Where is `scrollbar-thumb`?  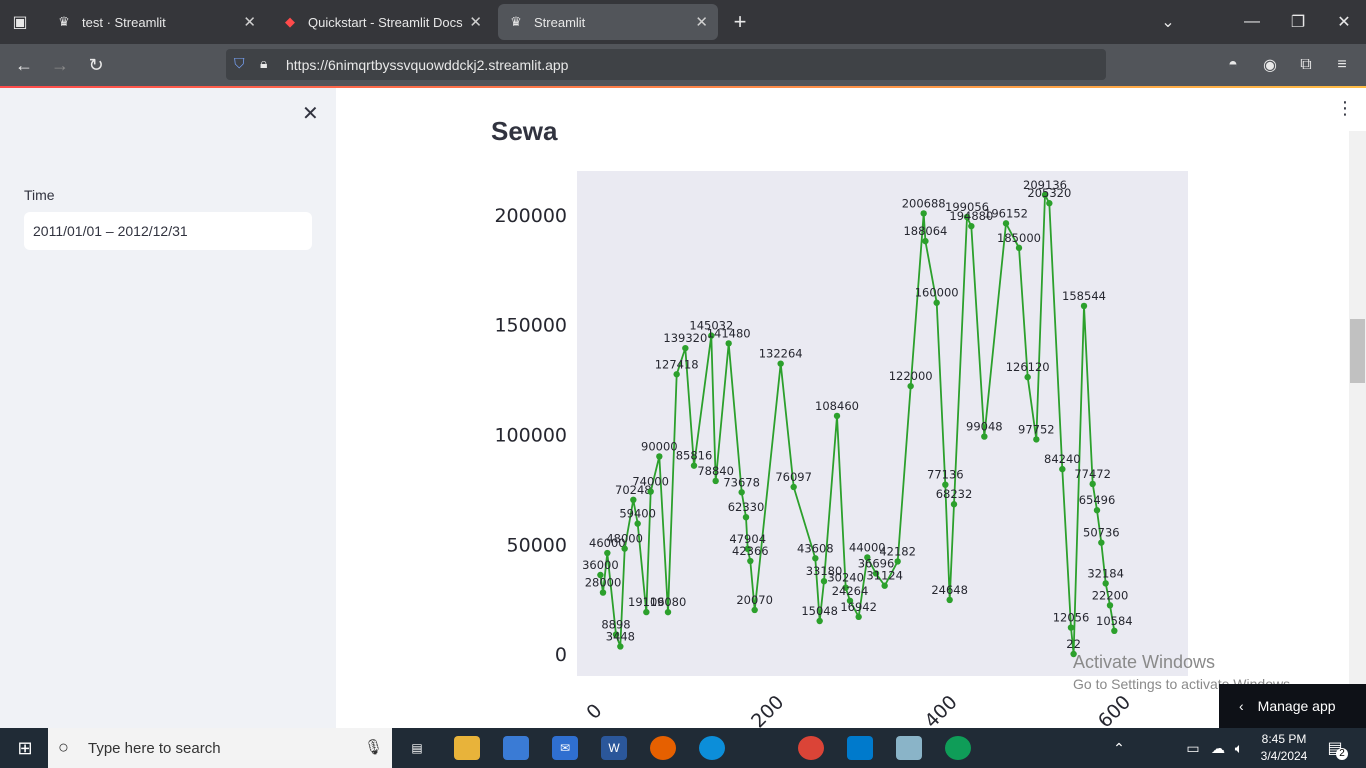
scrollbar-thumb is located at coordinates (1357, 351).